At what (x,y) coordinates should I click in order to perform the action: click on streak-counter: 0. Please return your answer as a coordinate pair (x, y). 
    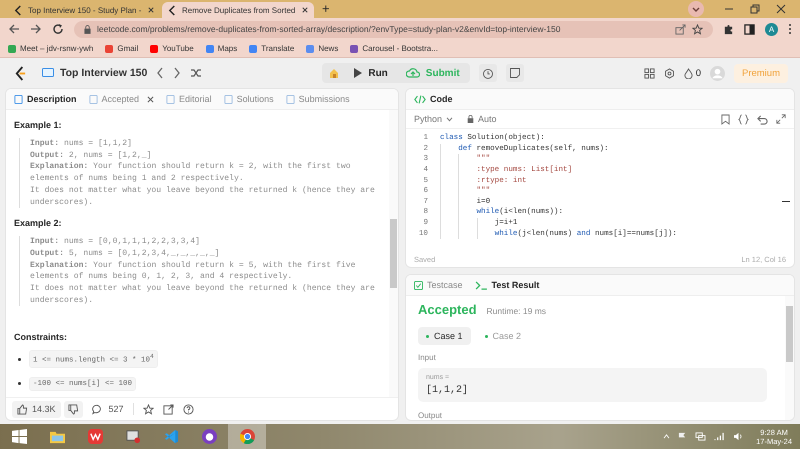
    Looking at the image, I should click on (692, 73).